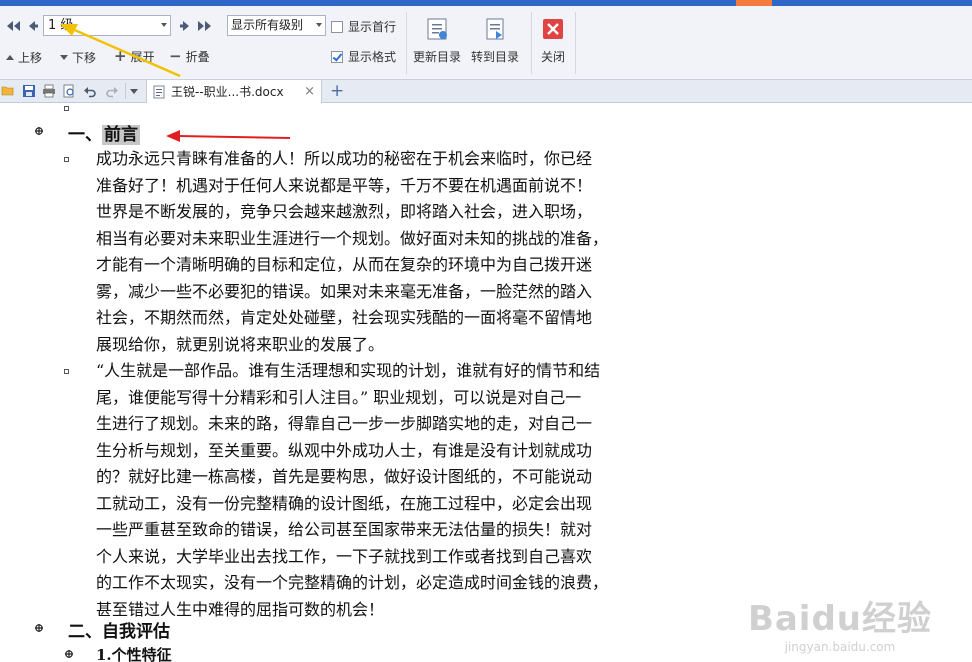 The width and height of the screenshot is (972, 662). I want to click on yellow-arrow-annotation, so click(120, 51).